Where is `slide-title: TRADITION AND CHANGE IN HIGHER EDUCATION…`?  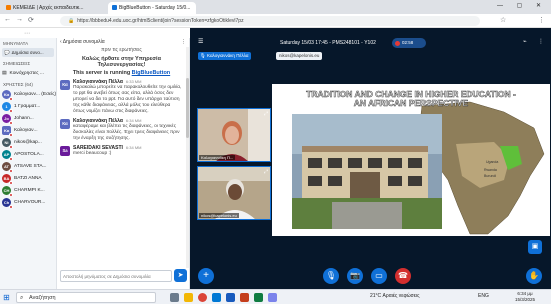 slide-title: TRADITION AND CHANGE IN HIGHER EDUCATION… is located at coordinates (411, 98).